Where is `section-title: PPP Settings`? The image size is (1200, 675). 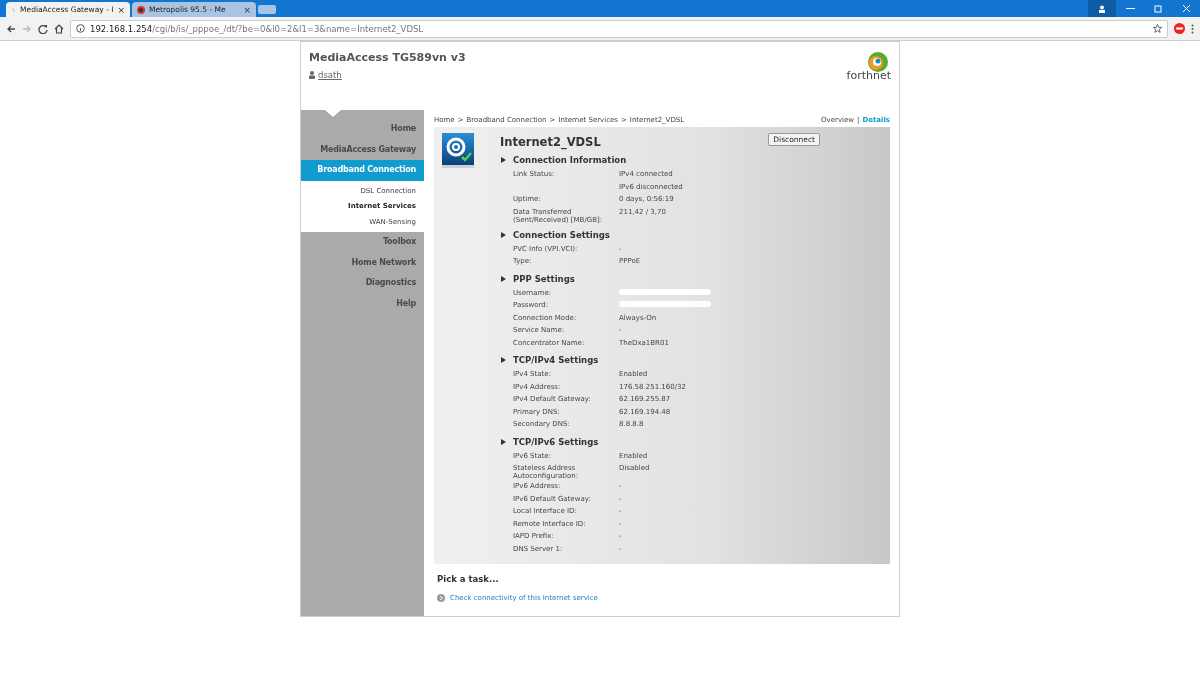
section-title: PPP Settings is located at coordinates (544, 278).